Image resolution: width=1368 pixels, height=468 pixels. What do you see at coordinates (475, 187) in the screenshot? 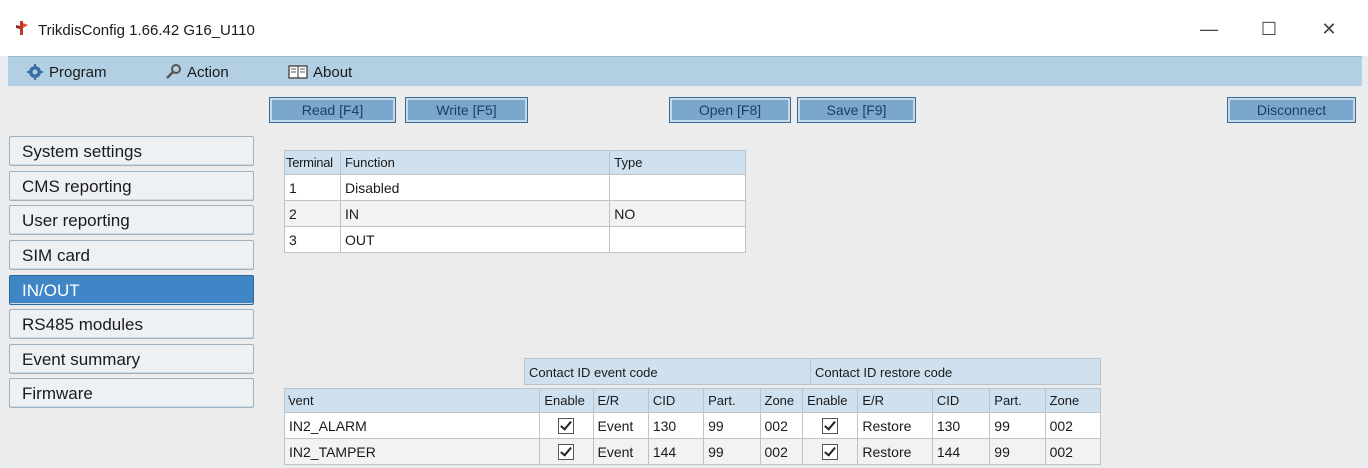
I see `function-cell: Disabled` at bounding box center [475, 187].